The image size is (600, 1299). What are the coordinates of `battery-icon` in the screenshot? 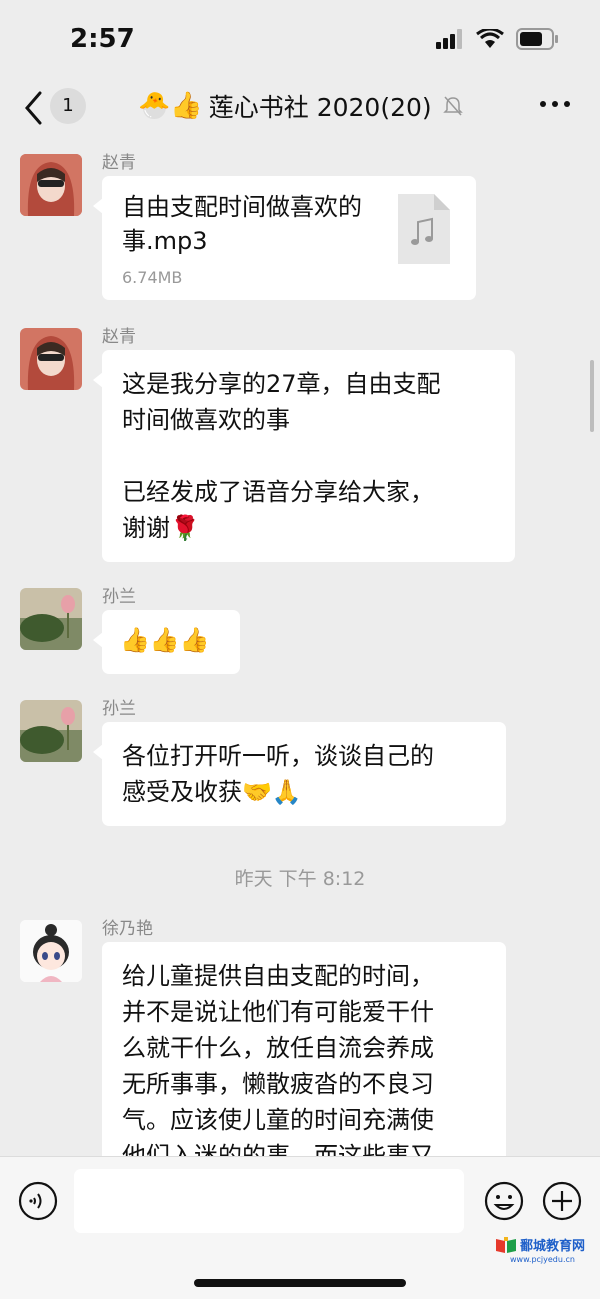 It's located at (537, 39).